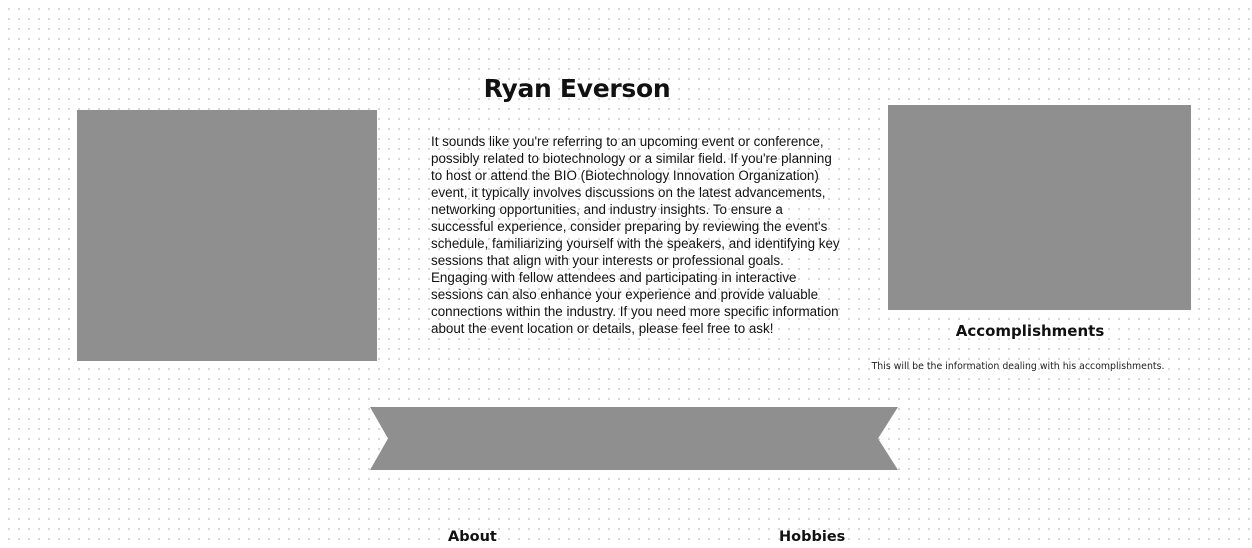  What do you see at coordinates (1039, 207) in the screenshot?
I see `accomplishments-image-placeholder` at bounding box center [1039, 207].